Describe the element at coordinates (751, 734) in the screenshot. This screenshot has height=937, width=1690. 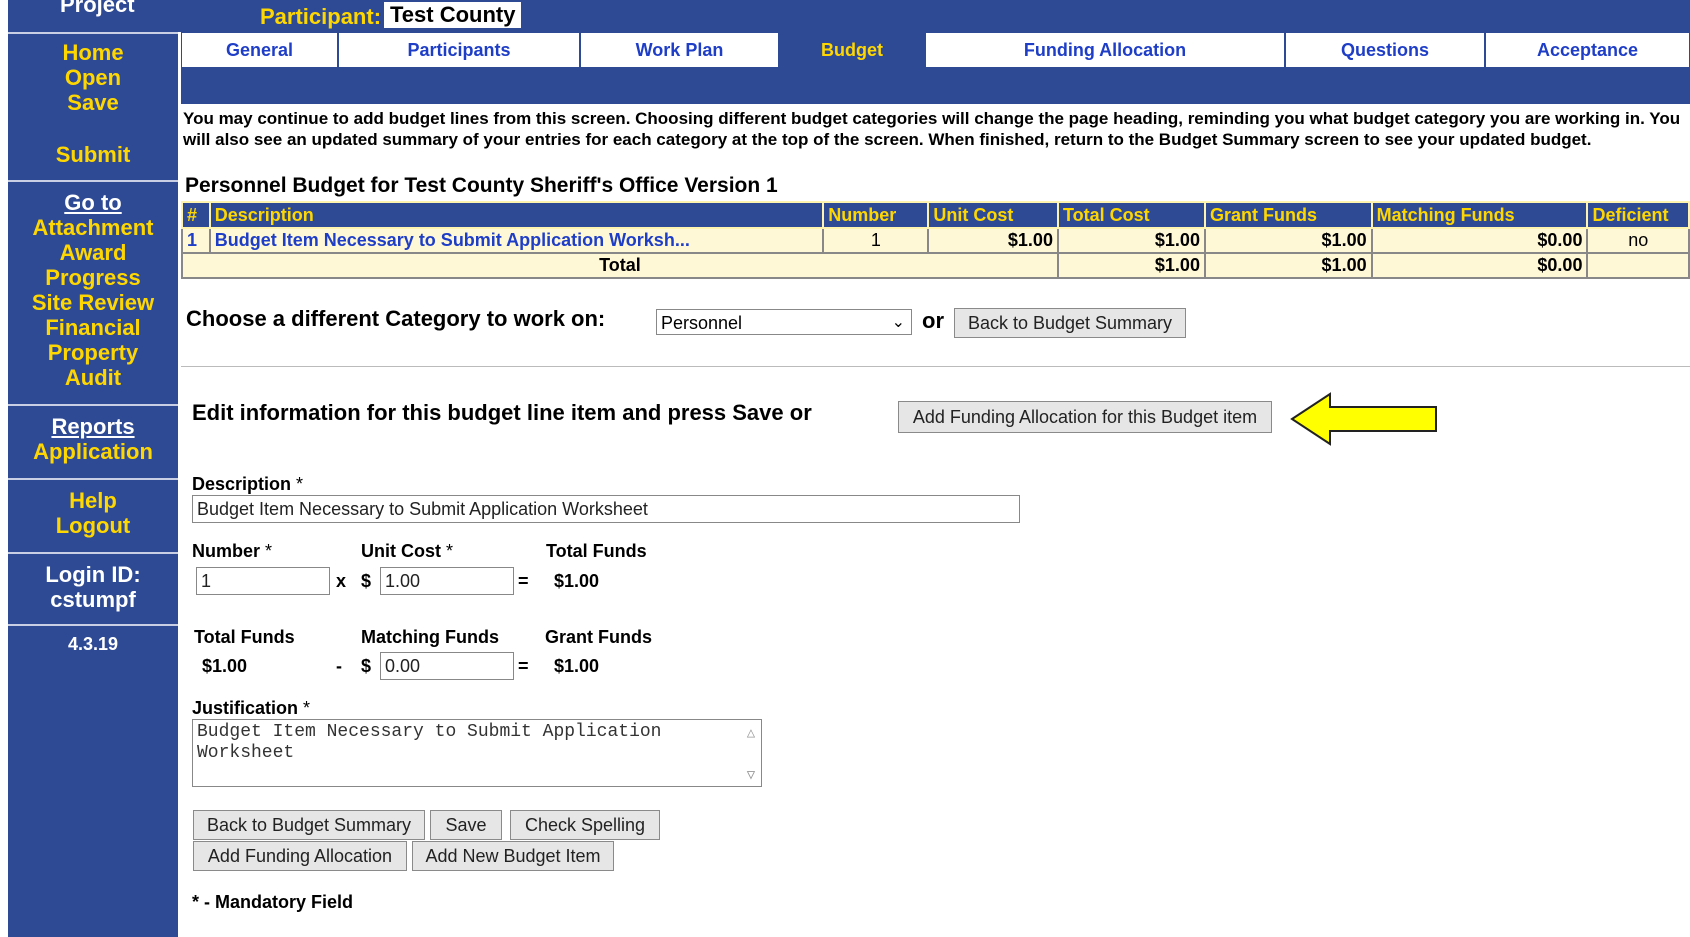
I see `scroll-up-icon: △` at that location.